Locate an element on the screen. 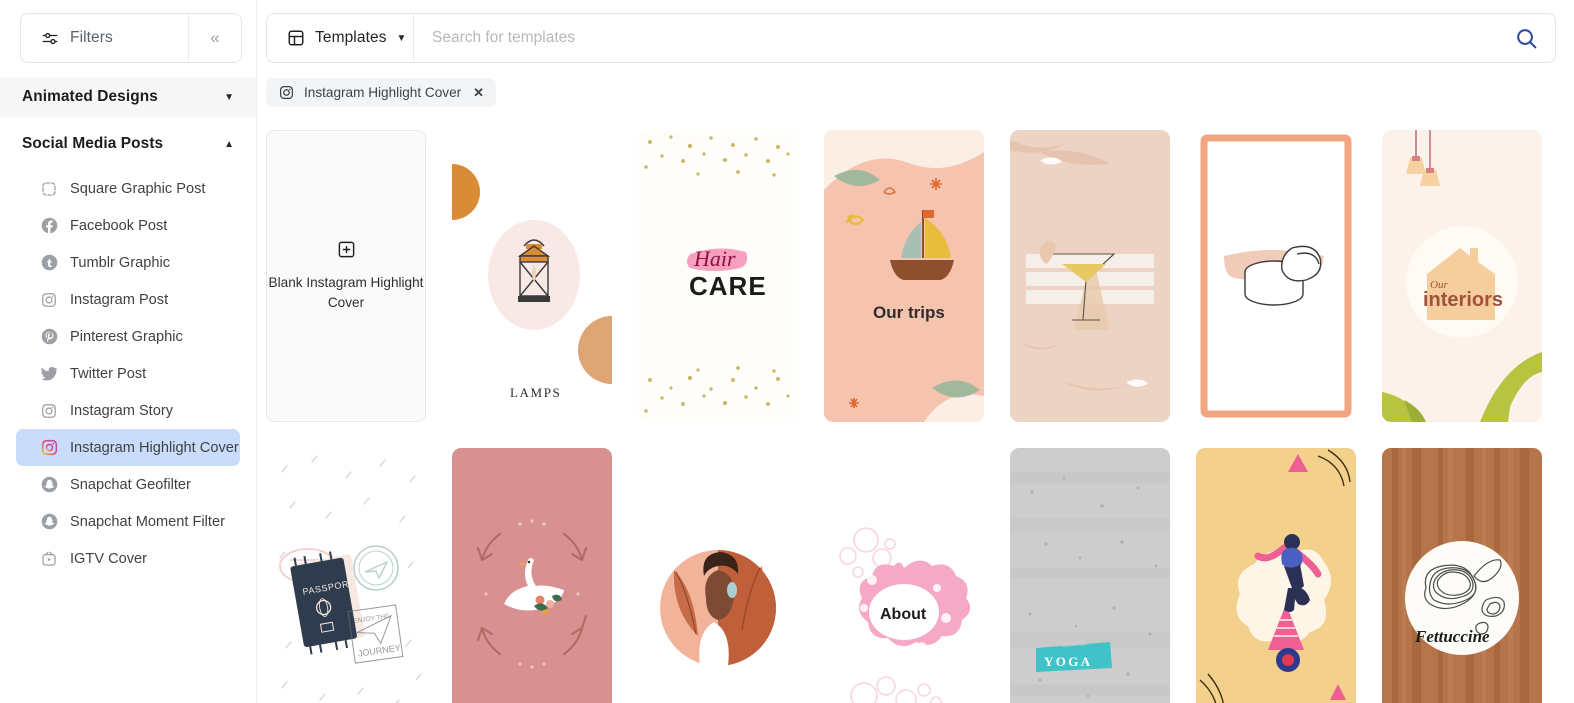 Image resolution: width=1574 pixels, height=703 pixels. card-title-care: CARE is located at coordinates (728, 286).